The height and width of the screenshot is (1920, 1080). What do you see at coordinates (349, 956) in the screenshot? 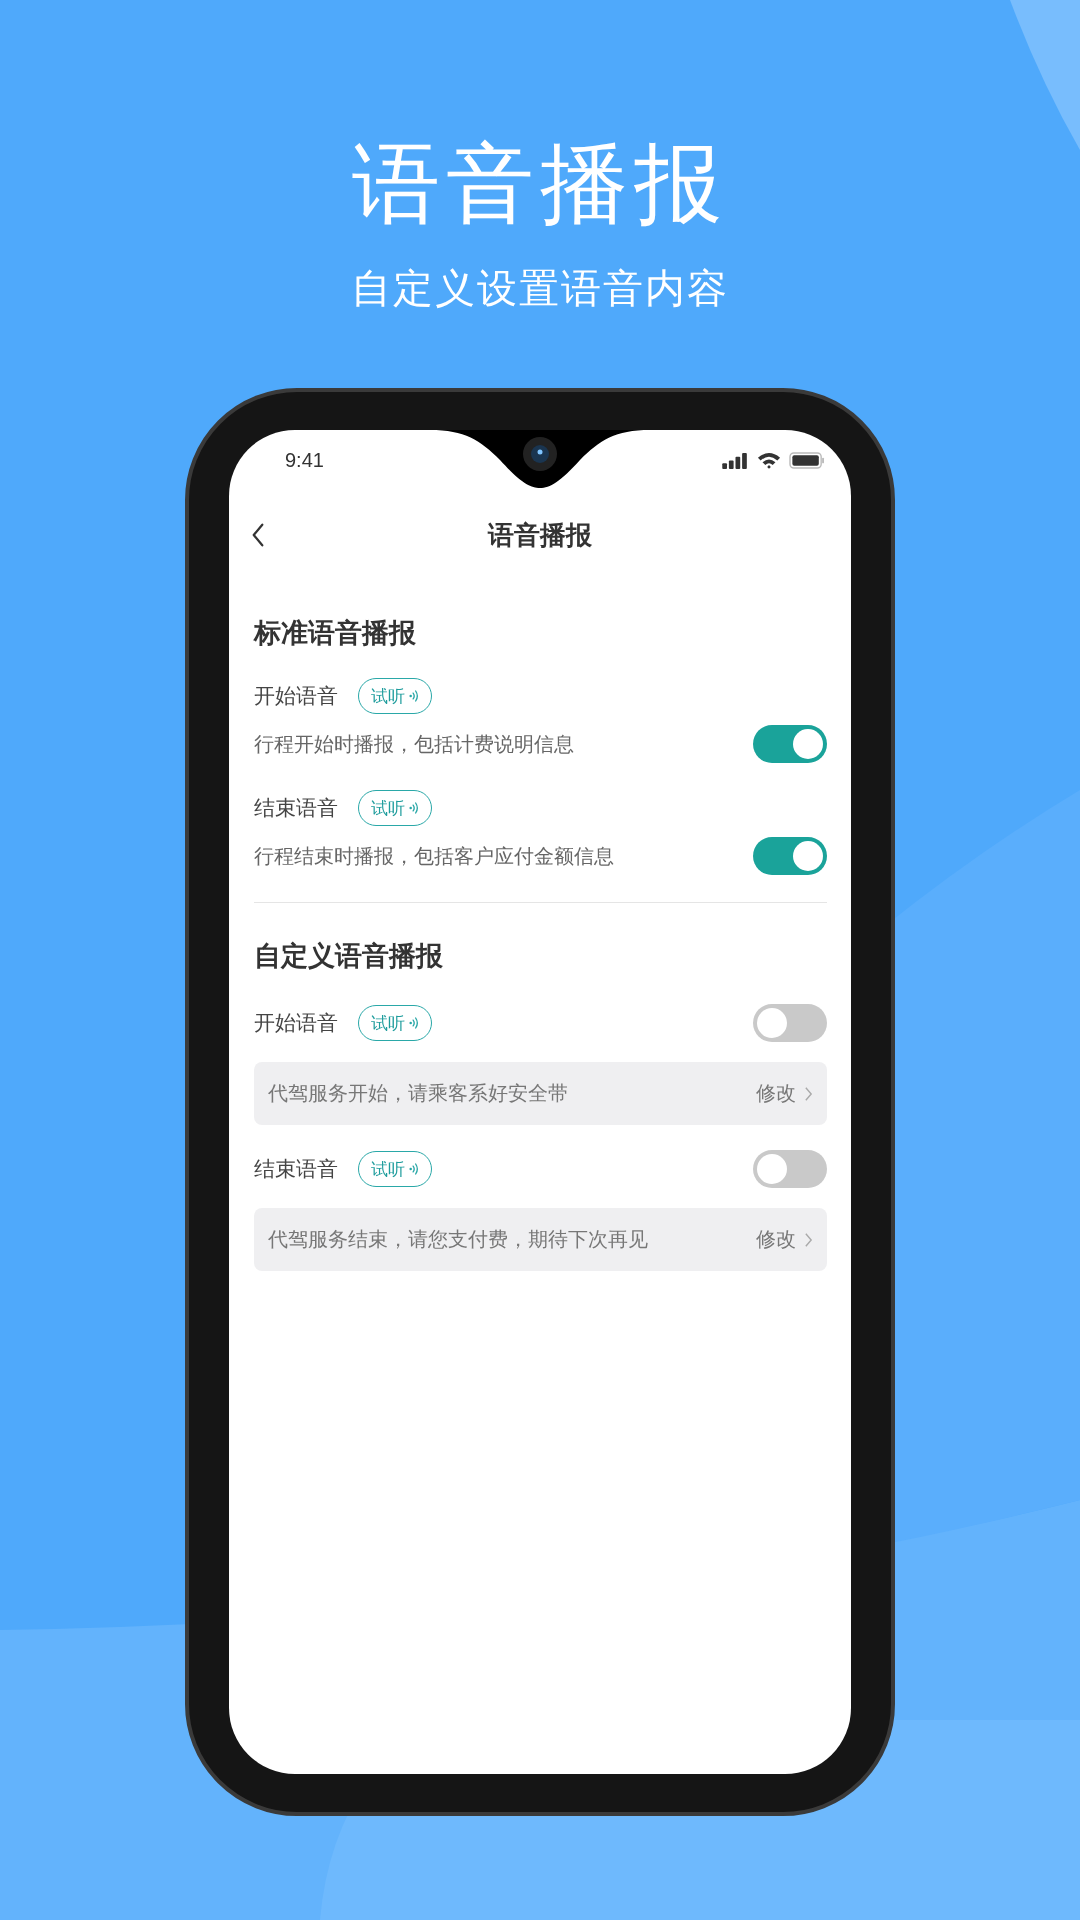
I see `section-title: 自定义语音播报` at bounding box center [349, 956].